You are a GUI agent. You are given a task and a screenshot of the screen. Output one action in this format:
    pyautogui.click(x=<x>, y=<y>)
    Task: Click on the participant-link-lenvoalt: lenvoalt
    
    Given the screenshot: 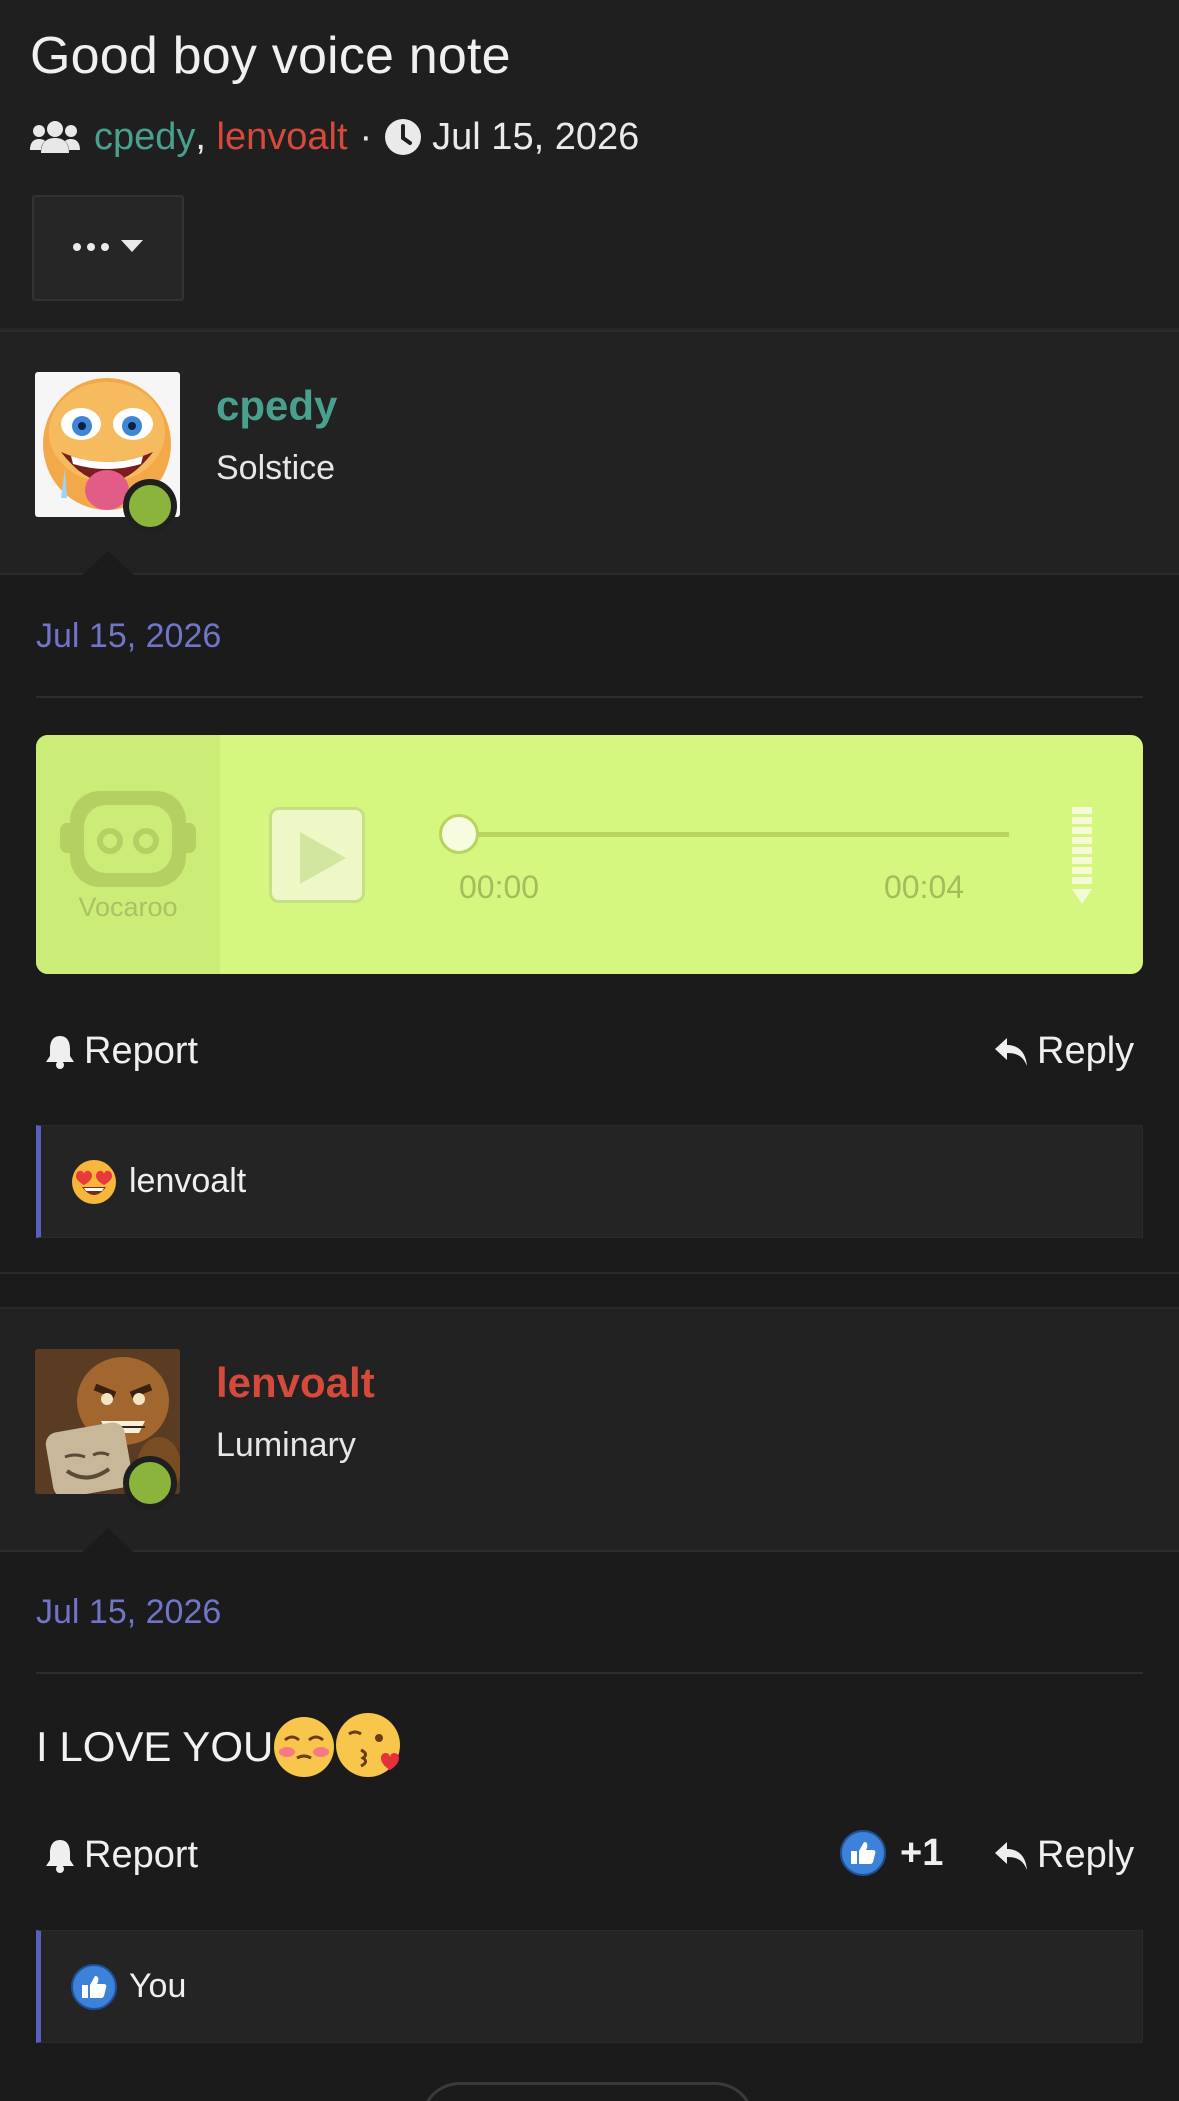 What is the action you would take?
    pyautogui.click(x=282, y=137)
    